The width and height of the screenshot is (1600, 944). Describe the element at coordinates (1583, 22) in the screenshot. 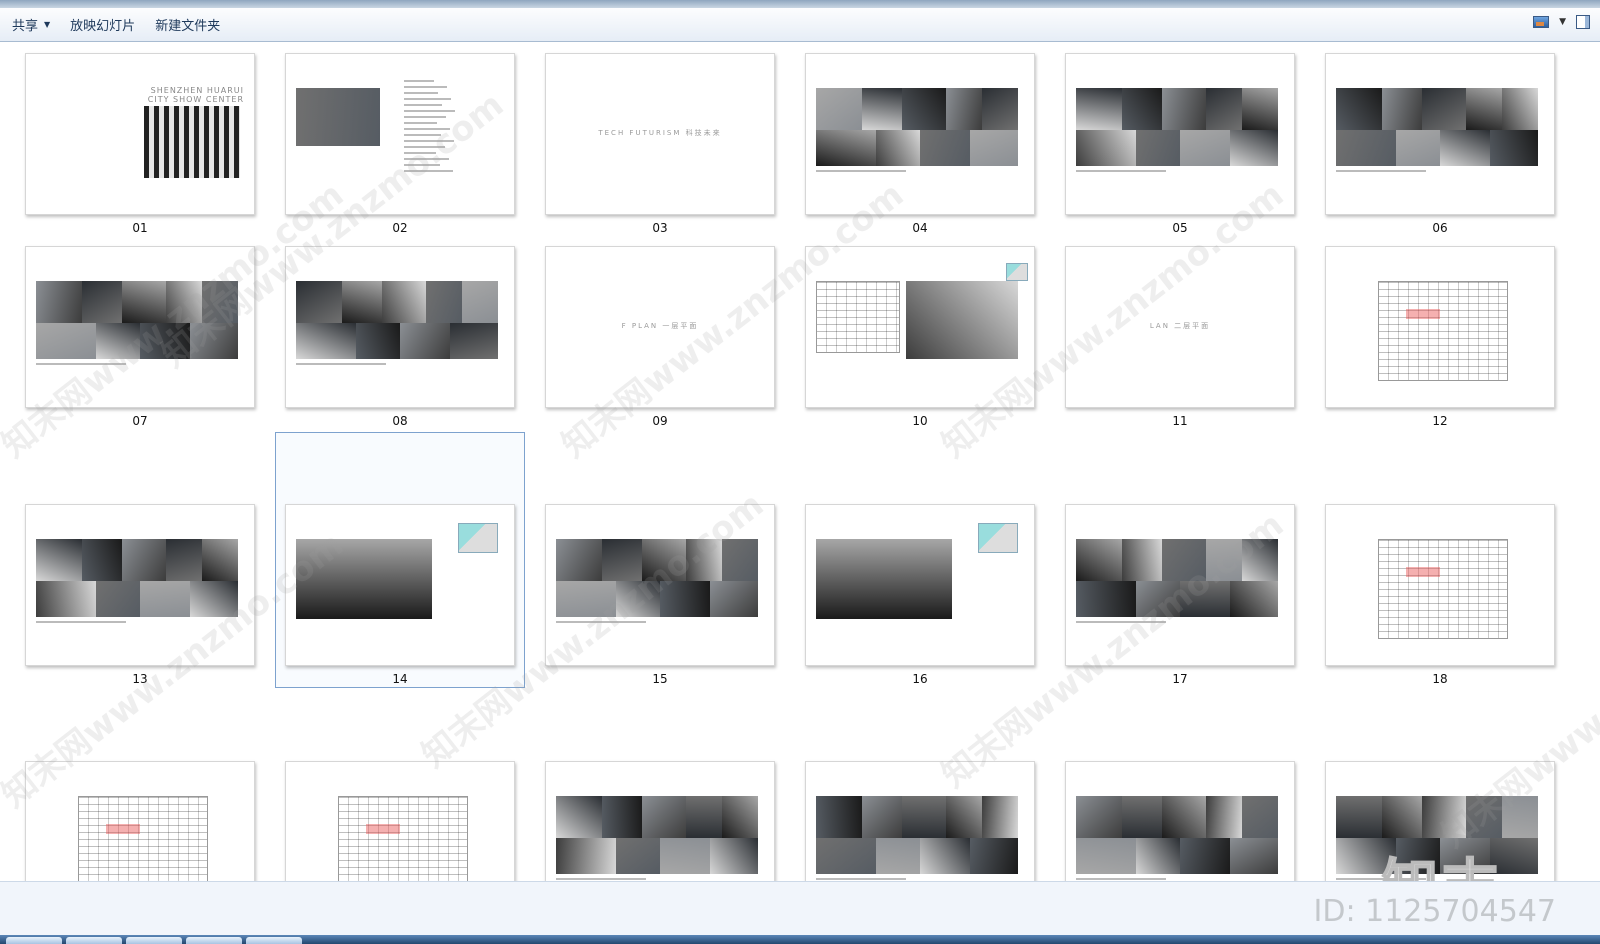

I see `preview-pane-icon` at that location.